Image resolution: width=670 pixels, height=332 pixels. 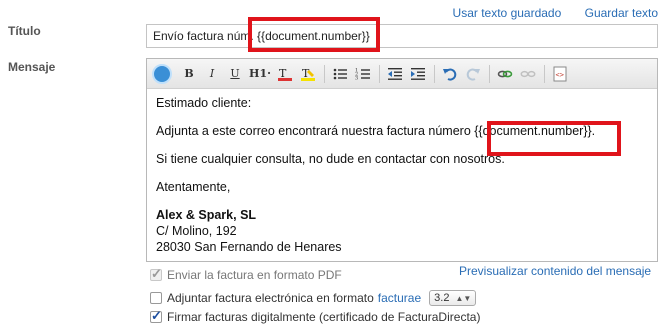 I want to click on highlight-color-icon: T, so click(x=308, y=74).